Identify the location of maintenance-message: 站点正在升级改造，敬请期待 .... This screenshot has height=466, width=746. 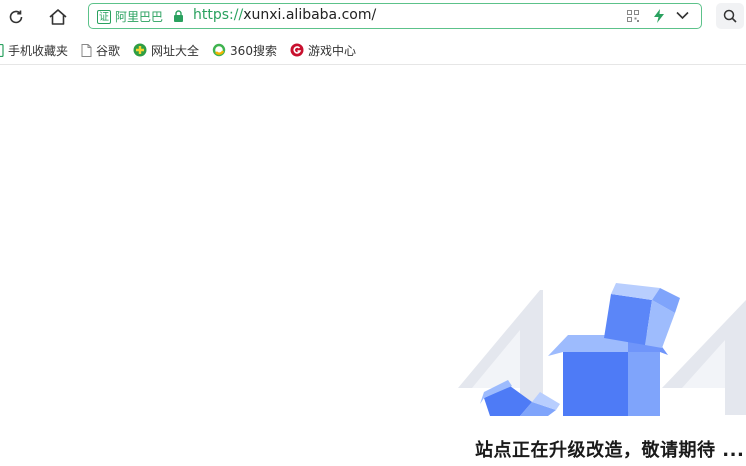
(610, 450).